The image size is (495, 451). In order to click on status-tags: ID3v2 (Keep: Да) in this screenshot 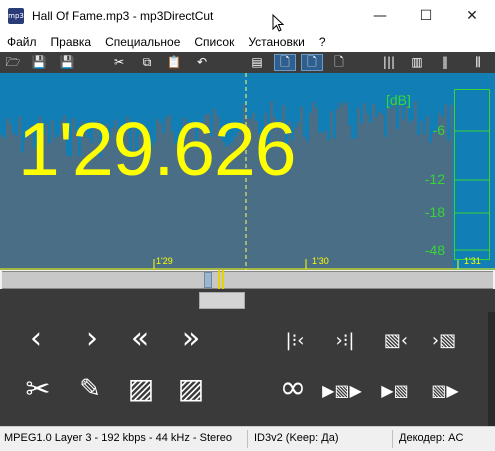, I will do `click(296, 438)`.